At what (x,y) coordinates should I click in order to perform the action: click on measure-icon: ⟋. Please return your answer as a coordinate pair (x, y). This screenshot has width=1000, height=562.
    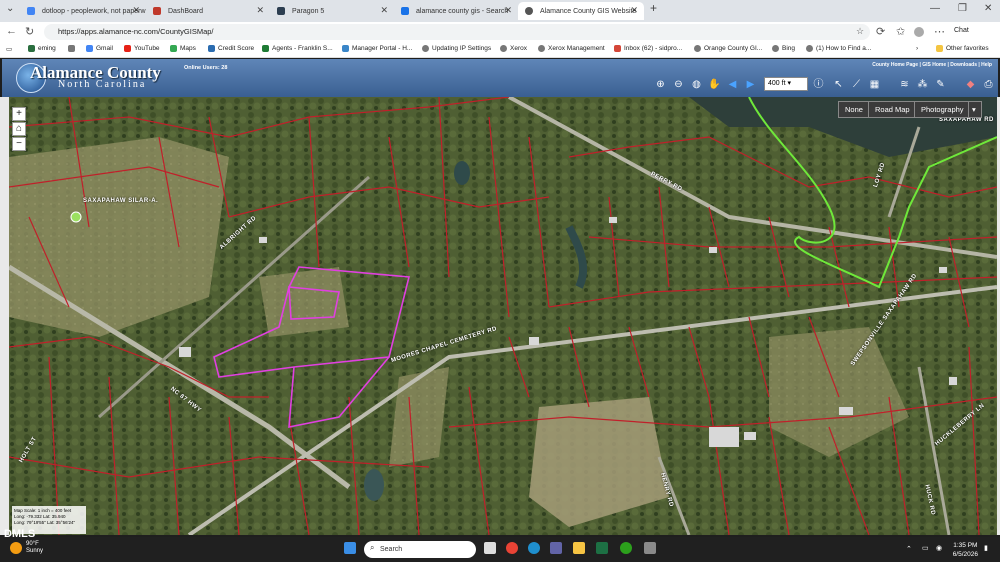
    Looking at the image, I should click on (856, 84).